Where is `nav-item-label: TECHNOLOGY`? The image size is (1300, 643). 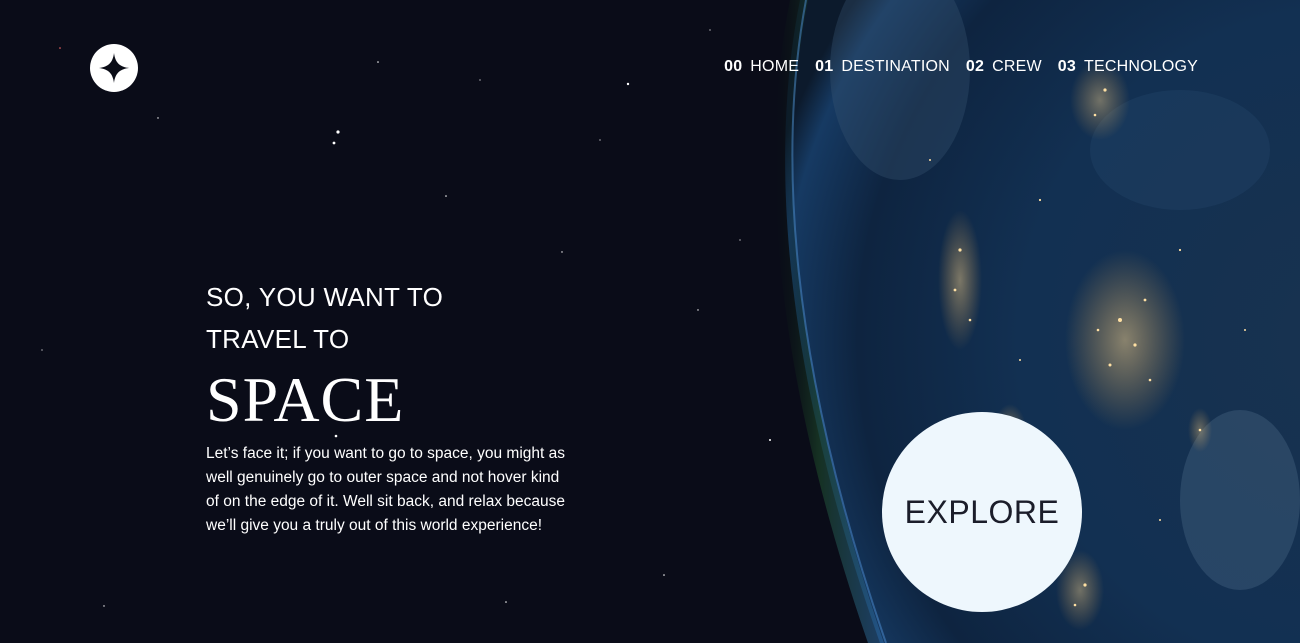 nav-item-label: TECHNOLOGY is located at coordinates (1140, 66).